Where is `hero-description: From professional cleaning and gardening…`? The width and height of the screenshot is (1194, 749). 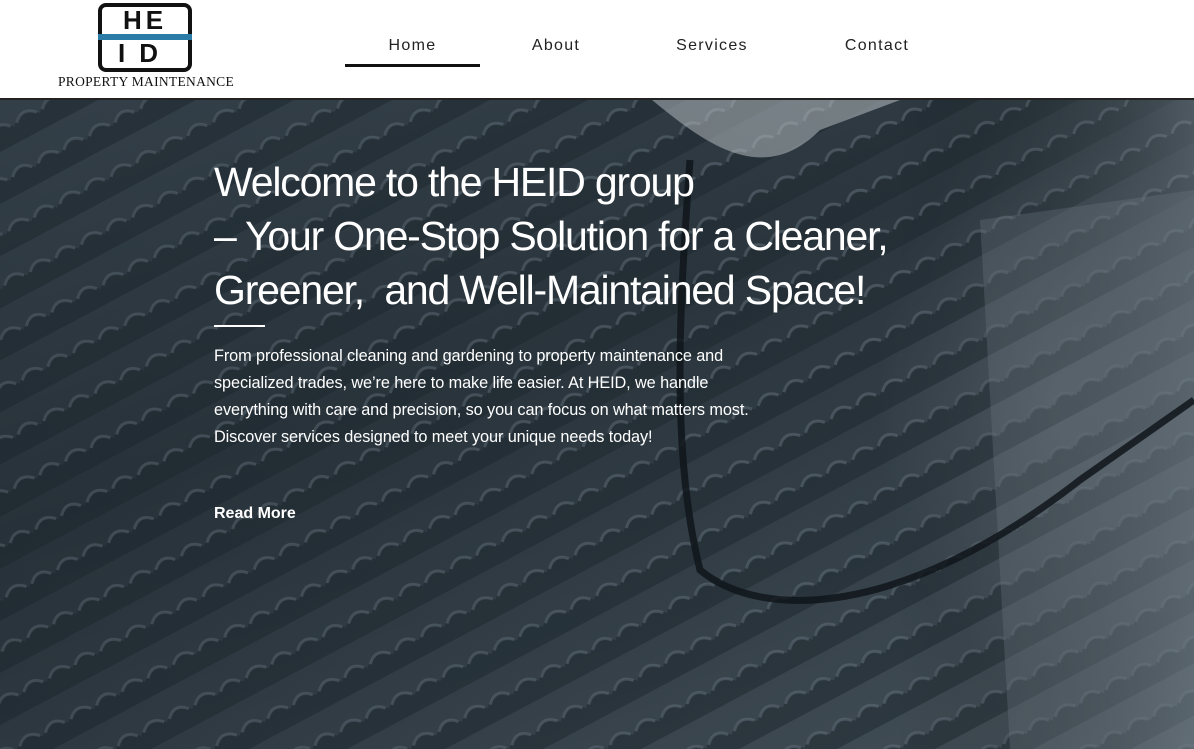
hero-description: From professional cleaning and gardening… is located at coordinates (481, 396).